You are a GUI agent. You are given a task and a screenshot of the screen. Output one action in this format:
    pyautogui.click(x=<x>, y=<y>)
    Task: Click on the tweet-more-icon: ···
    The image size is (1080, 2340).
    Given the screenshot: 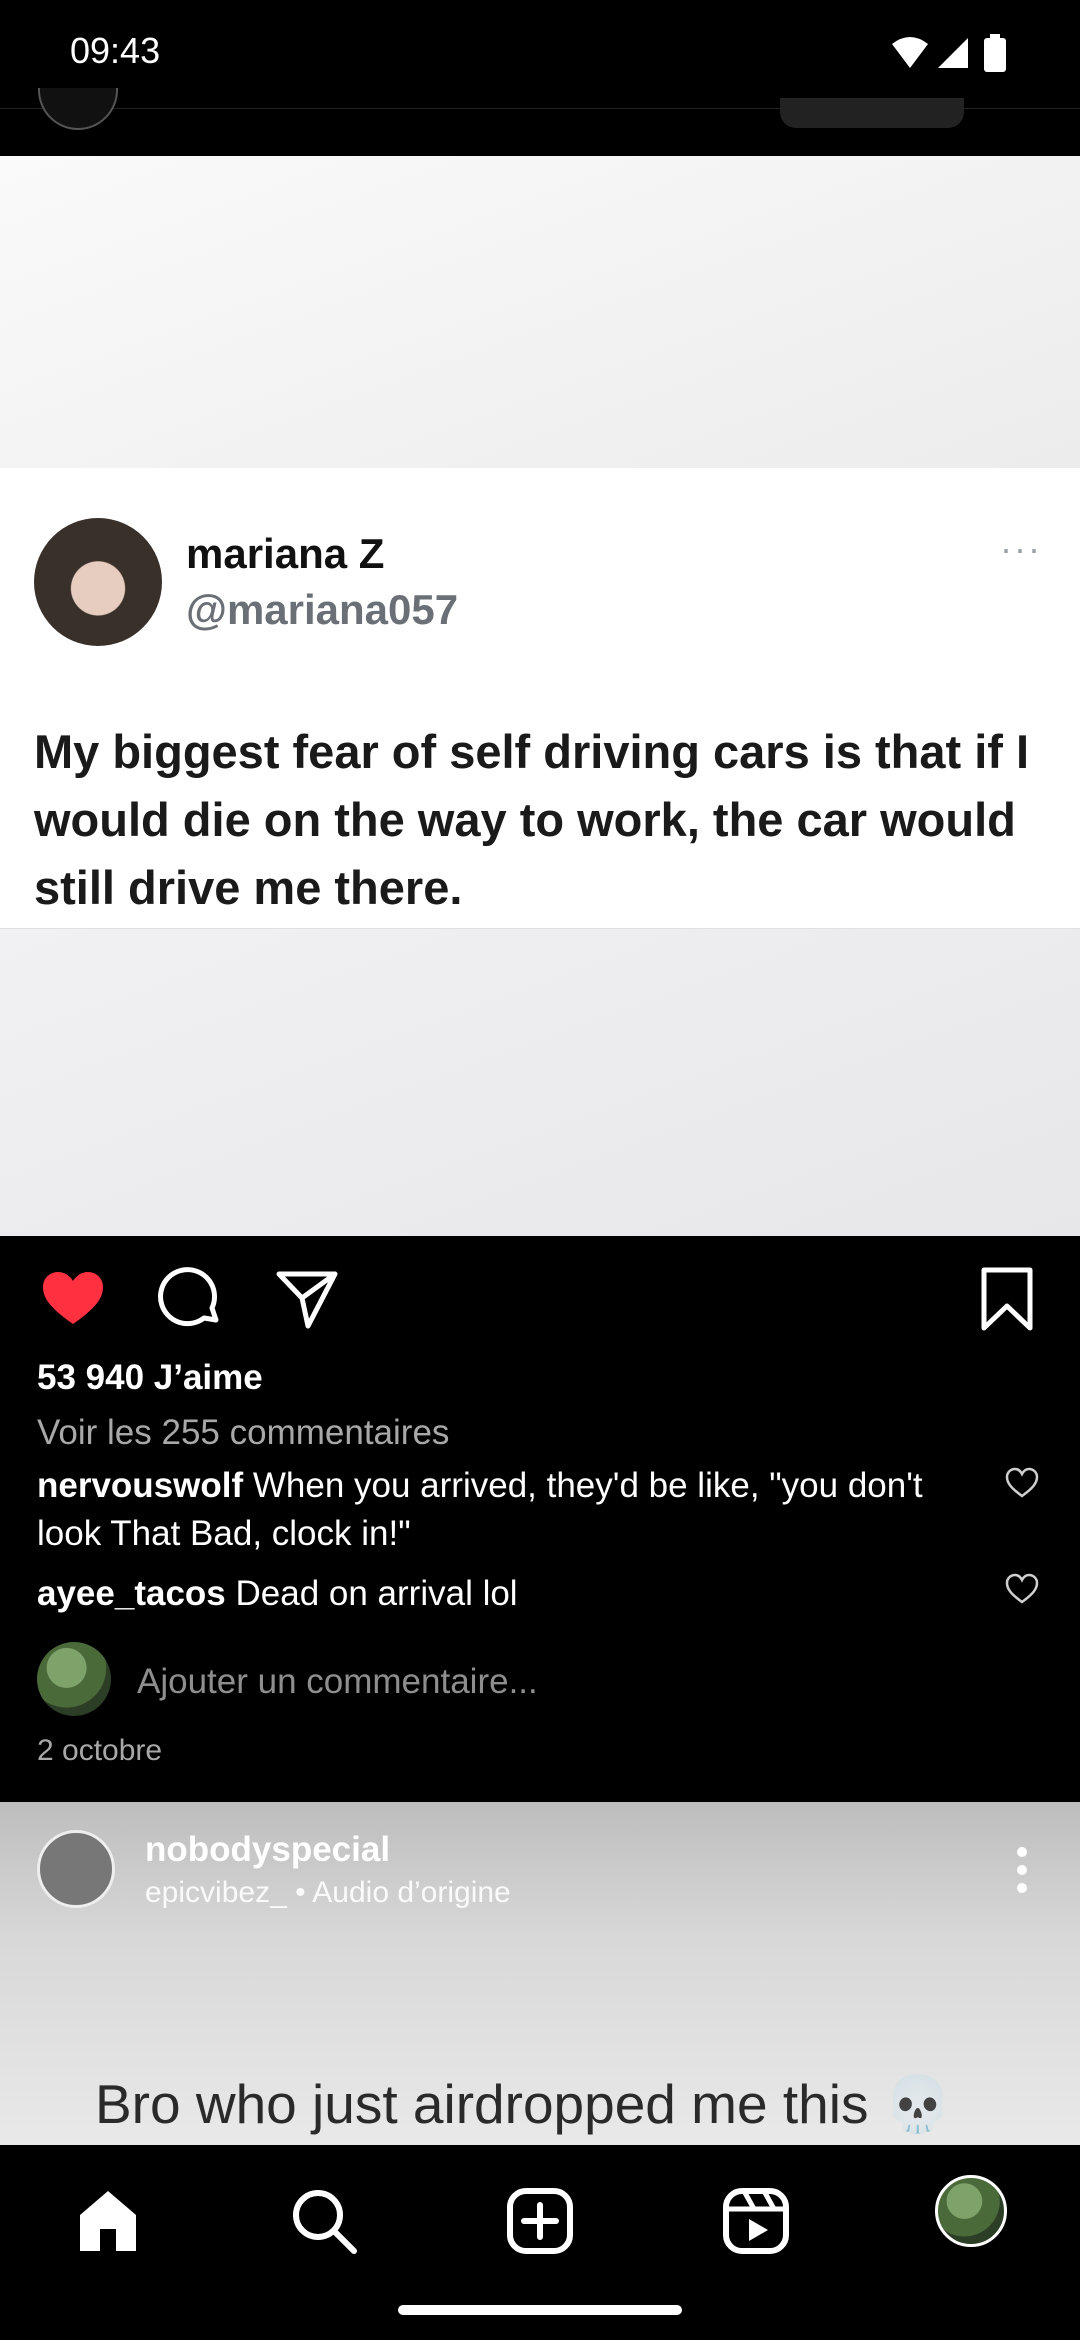 What is the action you would take?
    pyautogui.click(x=1021, y=548)
    